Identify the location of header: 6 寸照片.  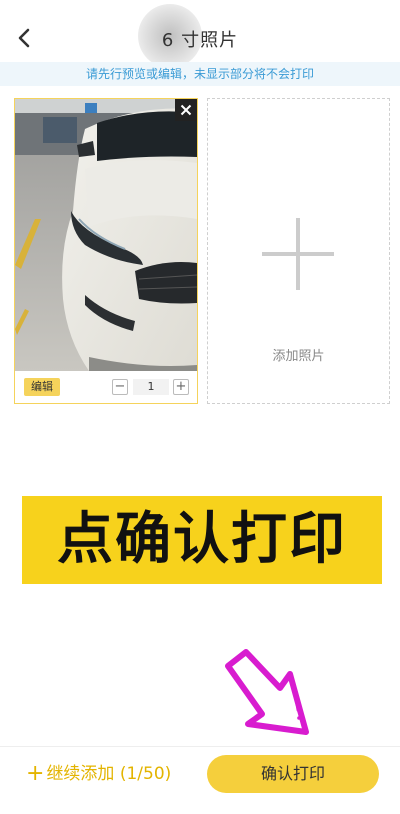
(200, 34).